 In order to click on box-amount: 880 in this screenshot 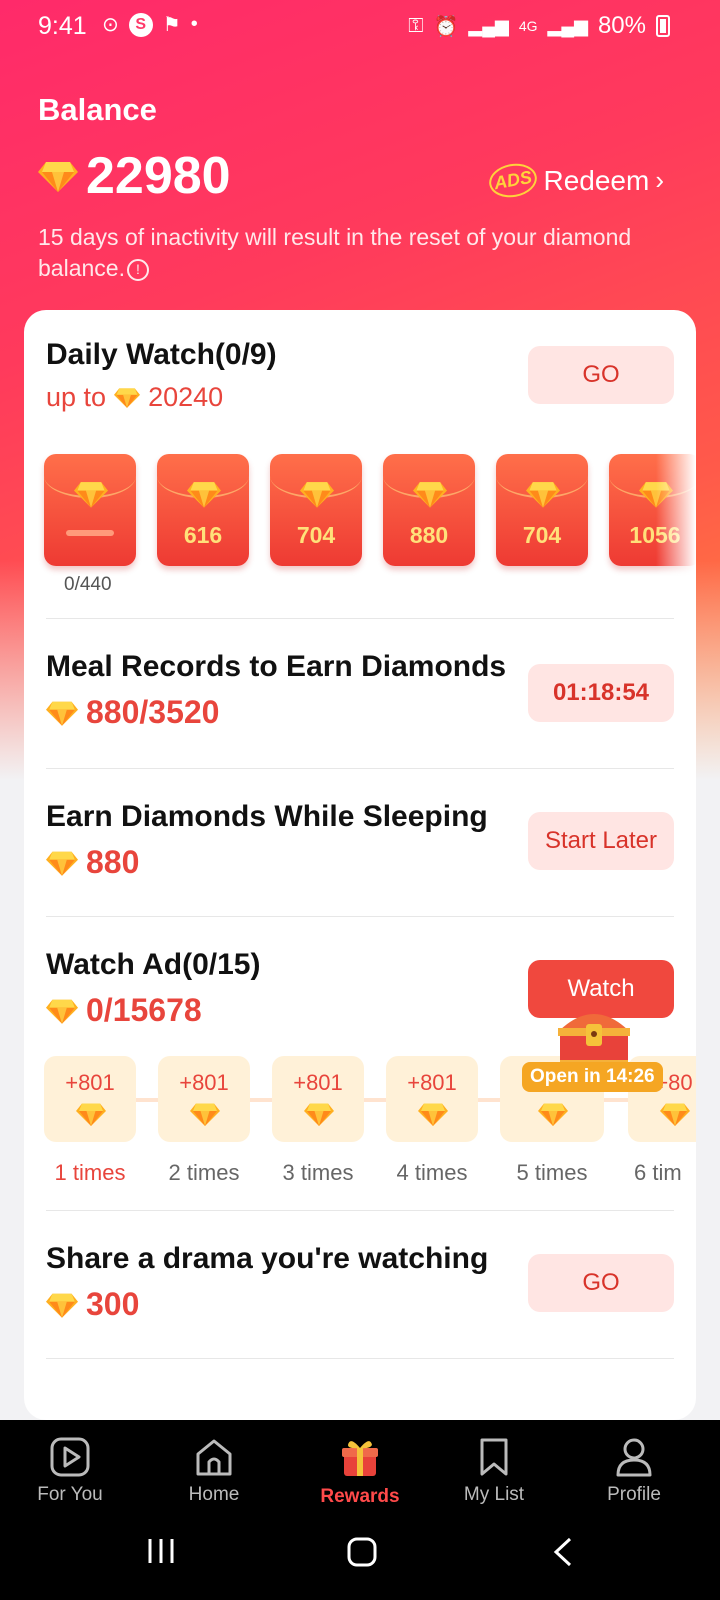, I will do `click(429, 535)`.